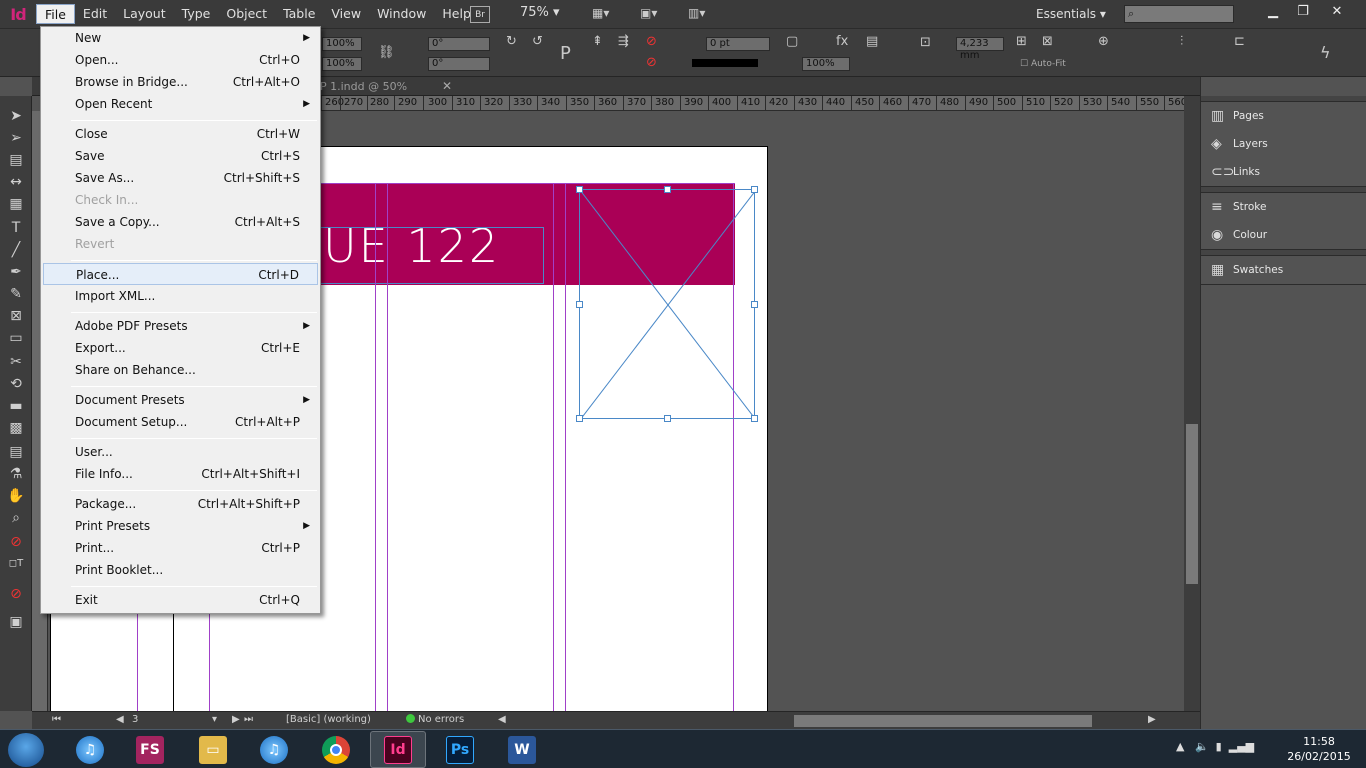 The width and height of the screenshot is (1366, 768). I want to click on gradient-swatch-tool-icon: ▬, so click(16, 407).